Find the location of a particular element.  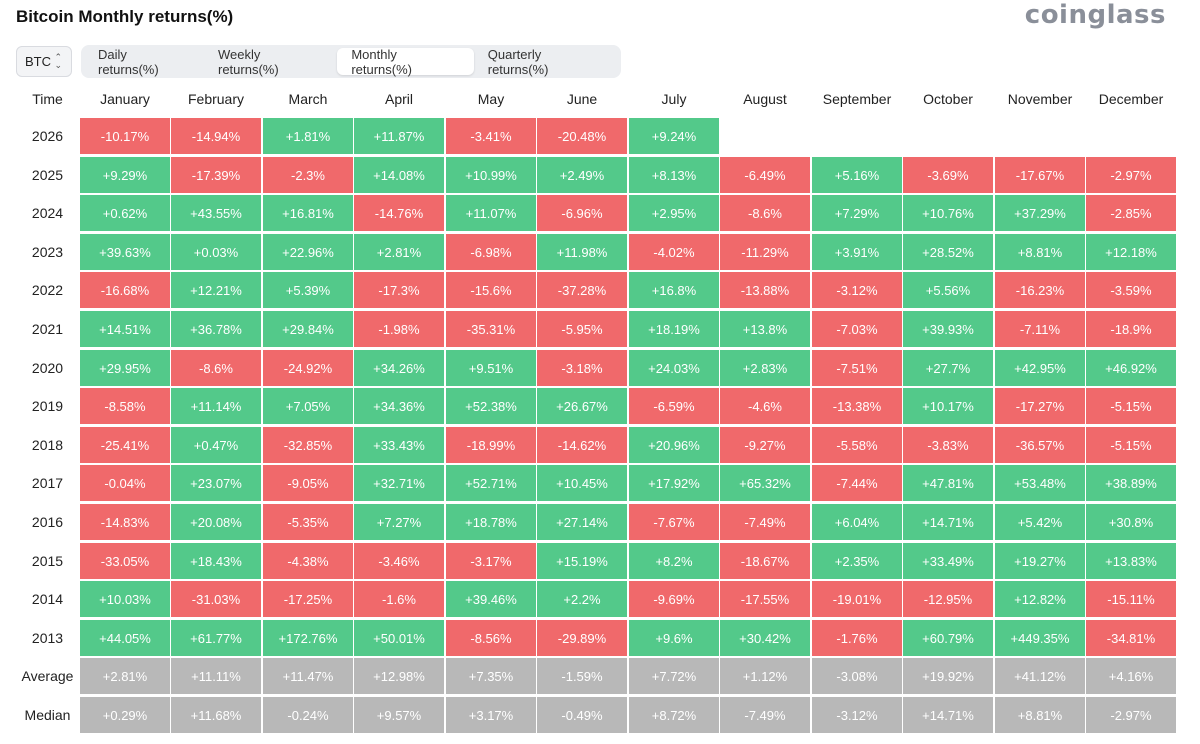

return-cell: +18.43% is located at coordinates (216, 561).